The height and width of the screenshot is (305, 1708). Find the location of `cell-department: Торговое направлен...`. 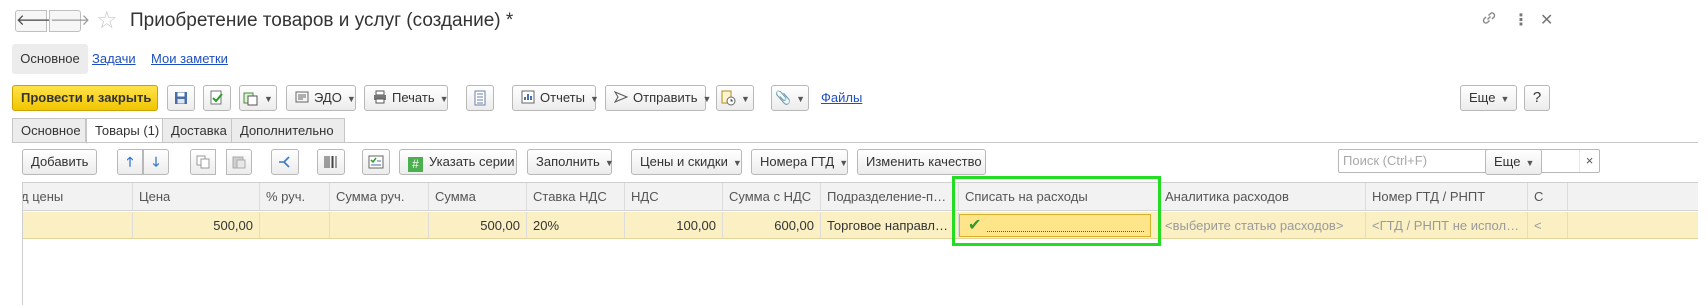

cell-department: Торговое направлен... is located at coordinates (890, 225).